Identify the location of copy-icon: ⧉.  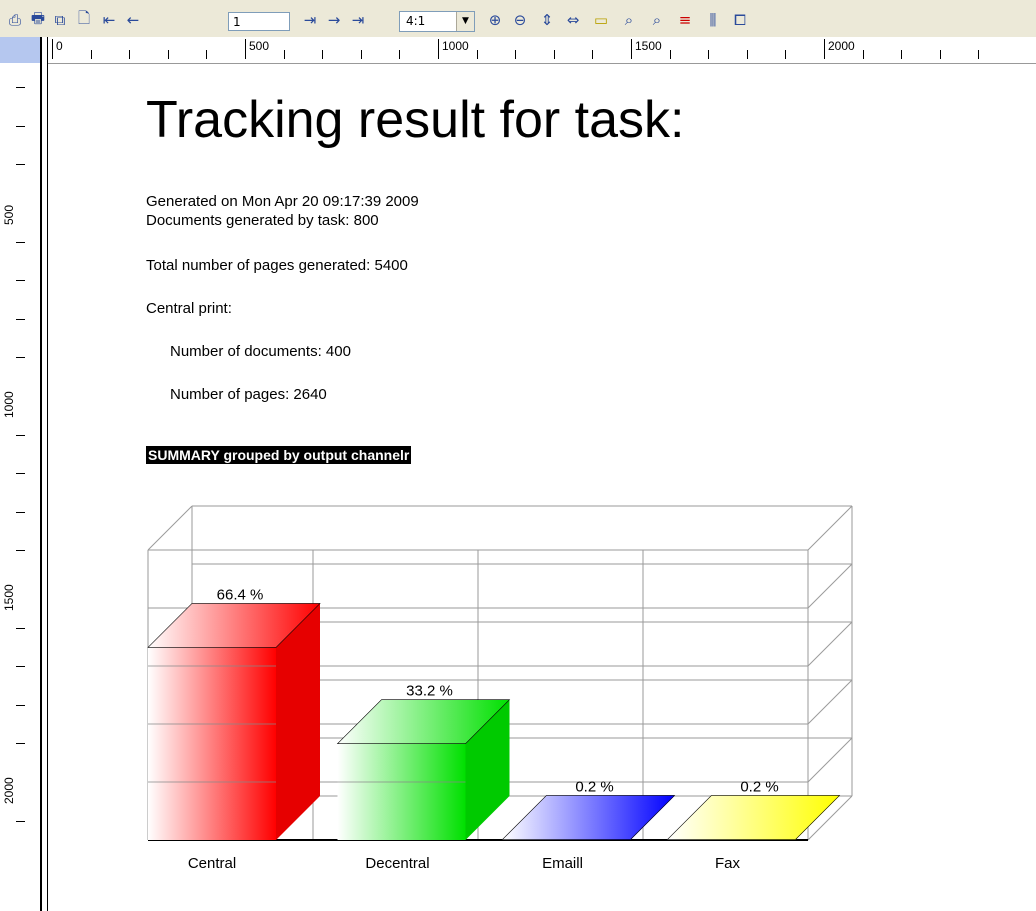
(60, 20).